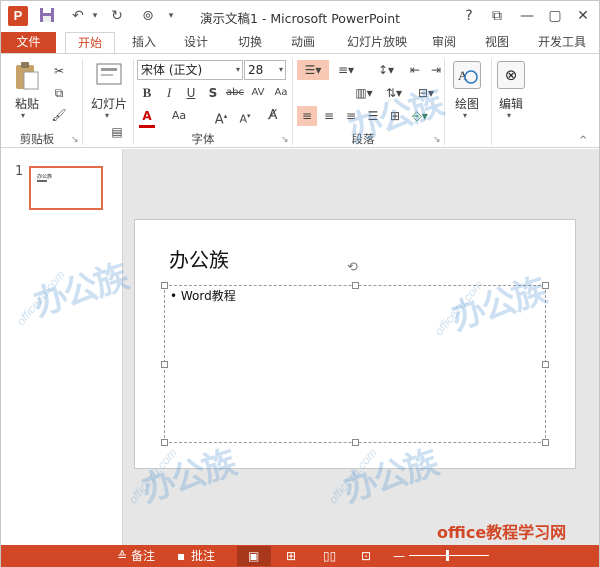 Image resolution: width=600 pixels, height=567 pixels. Describe the element at coordinates (527, 16) in the screenshot. I see `minimize-button: —` at that location.